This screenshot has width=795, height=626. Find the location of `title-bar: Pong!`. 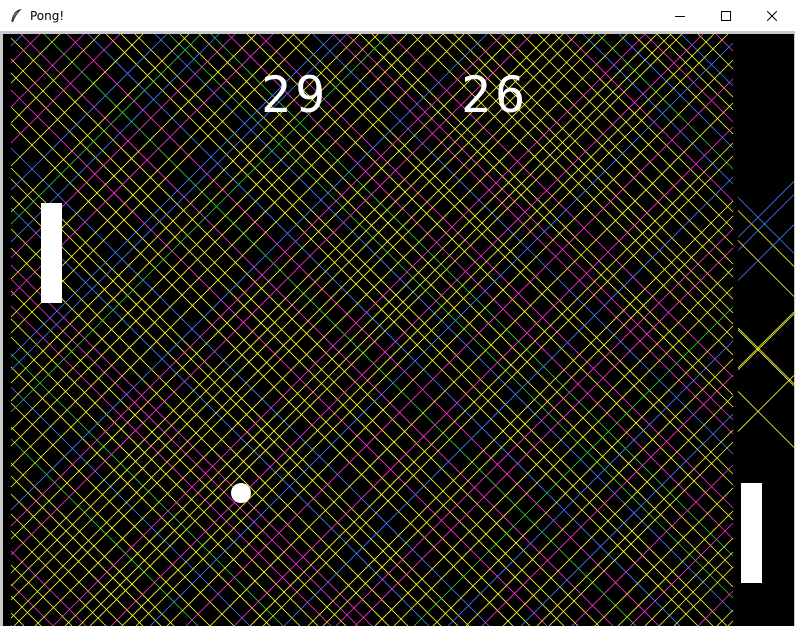

title-bar: Pong! is located at coordinates (397, 15).